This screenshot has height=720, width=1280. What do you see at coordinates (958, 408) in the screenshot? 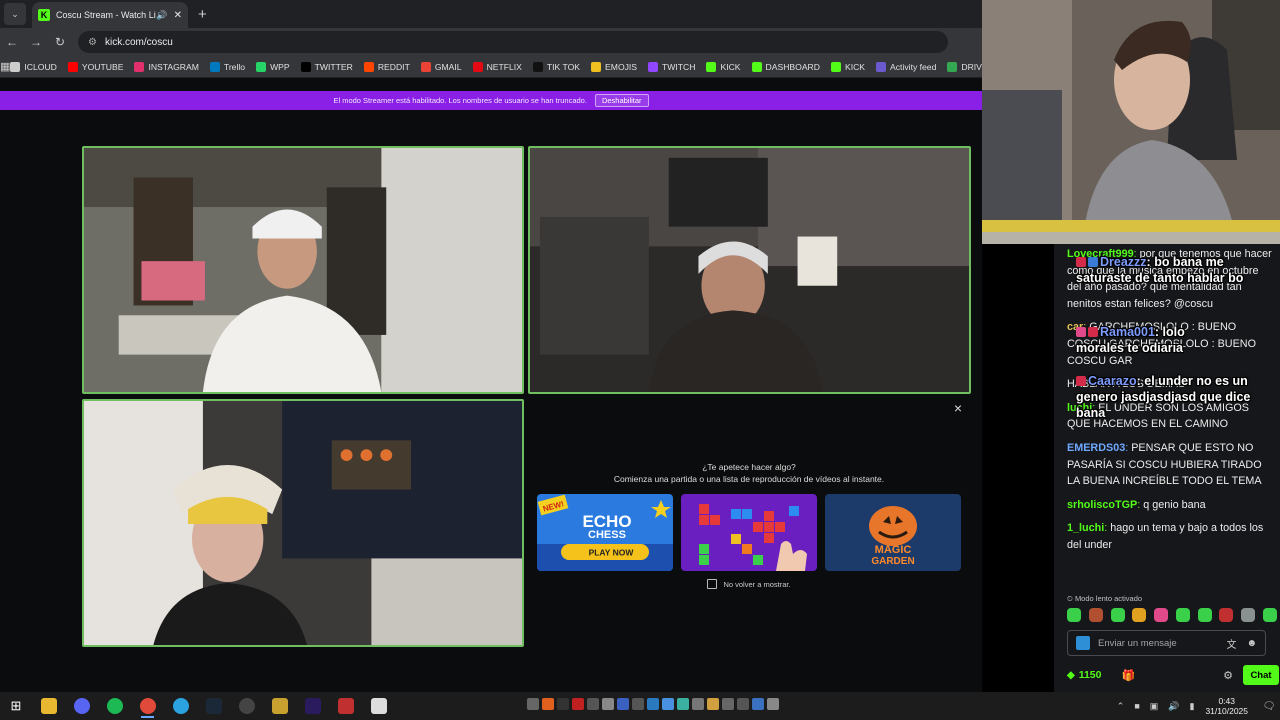
I see `close-icon: ×` at bounding box center [958, 408].